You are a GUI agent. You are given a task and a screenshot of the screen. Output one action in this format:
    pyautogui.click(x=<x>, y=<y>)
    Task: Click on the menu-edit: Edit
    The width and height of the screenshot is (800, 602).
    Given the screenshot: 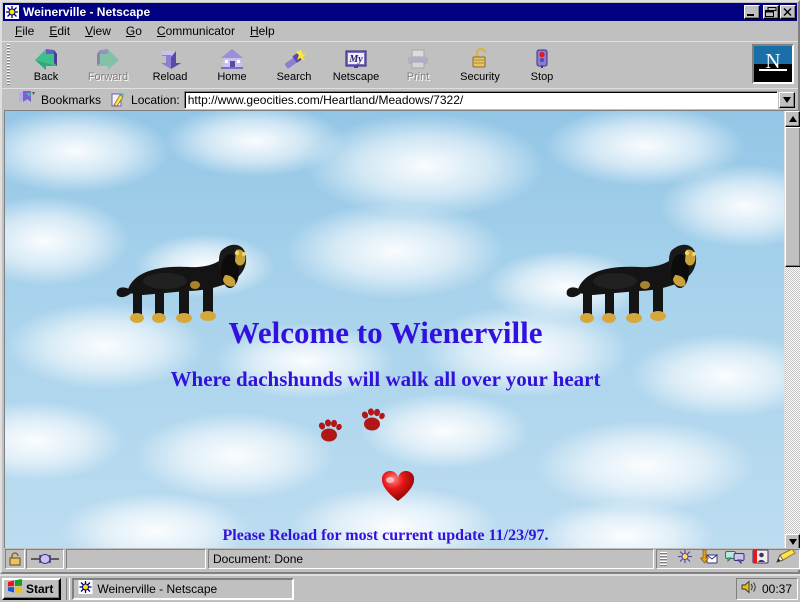 What is the action you would take?
    pyautogui.click(x=60, y=31)
    